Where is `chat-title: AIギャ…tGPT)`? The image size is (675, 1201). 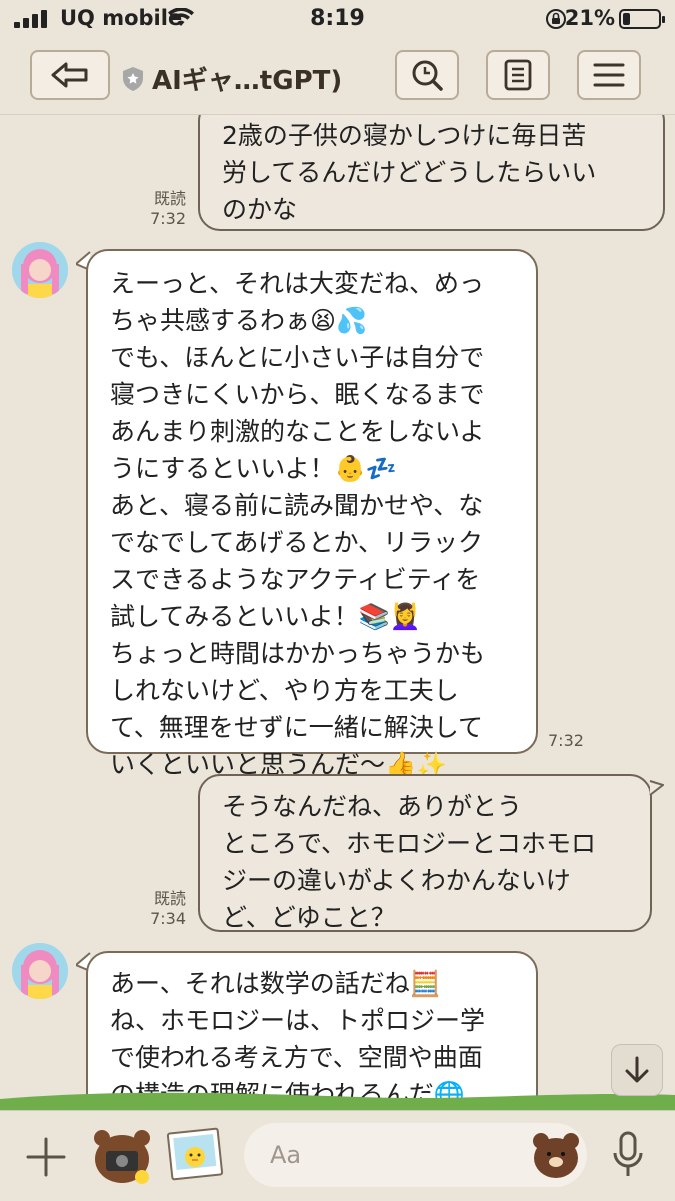
chat-title: AIギャ…tGPT) is located at coordinates (232, 78).